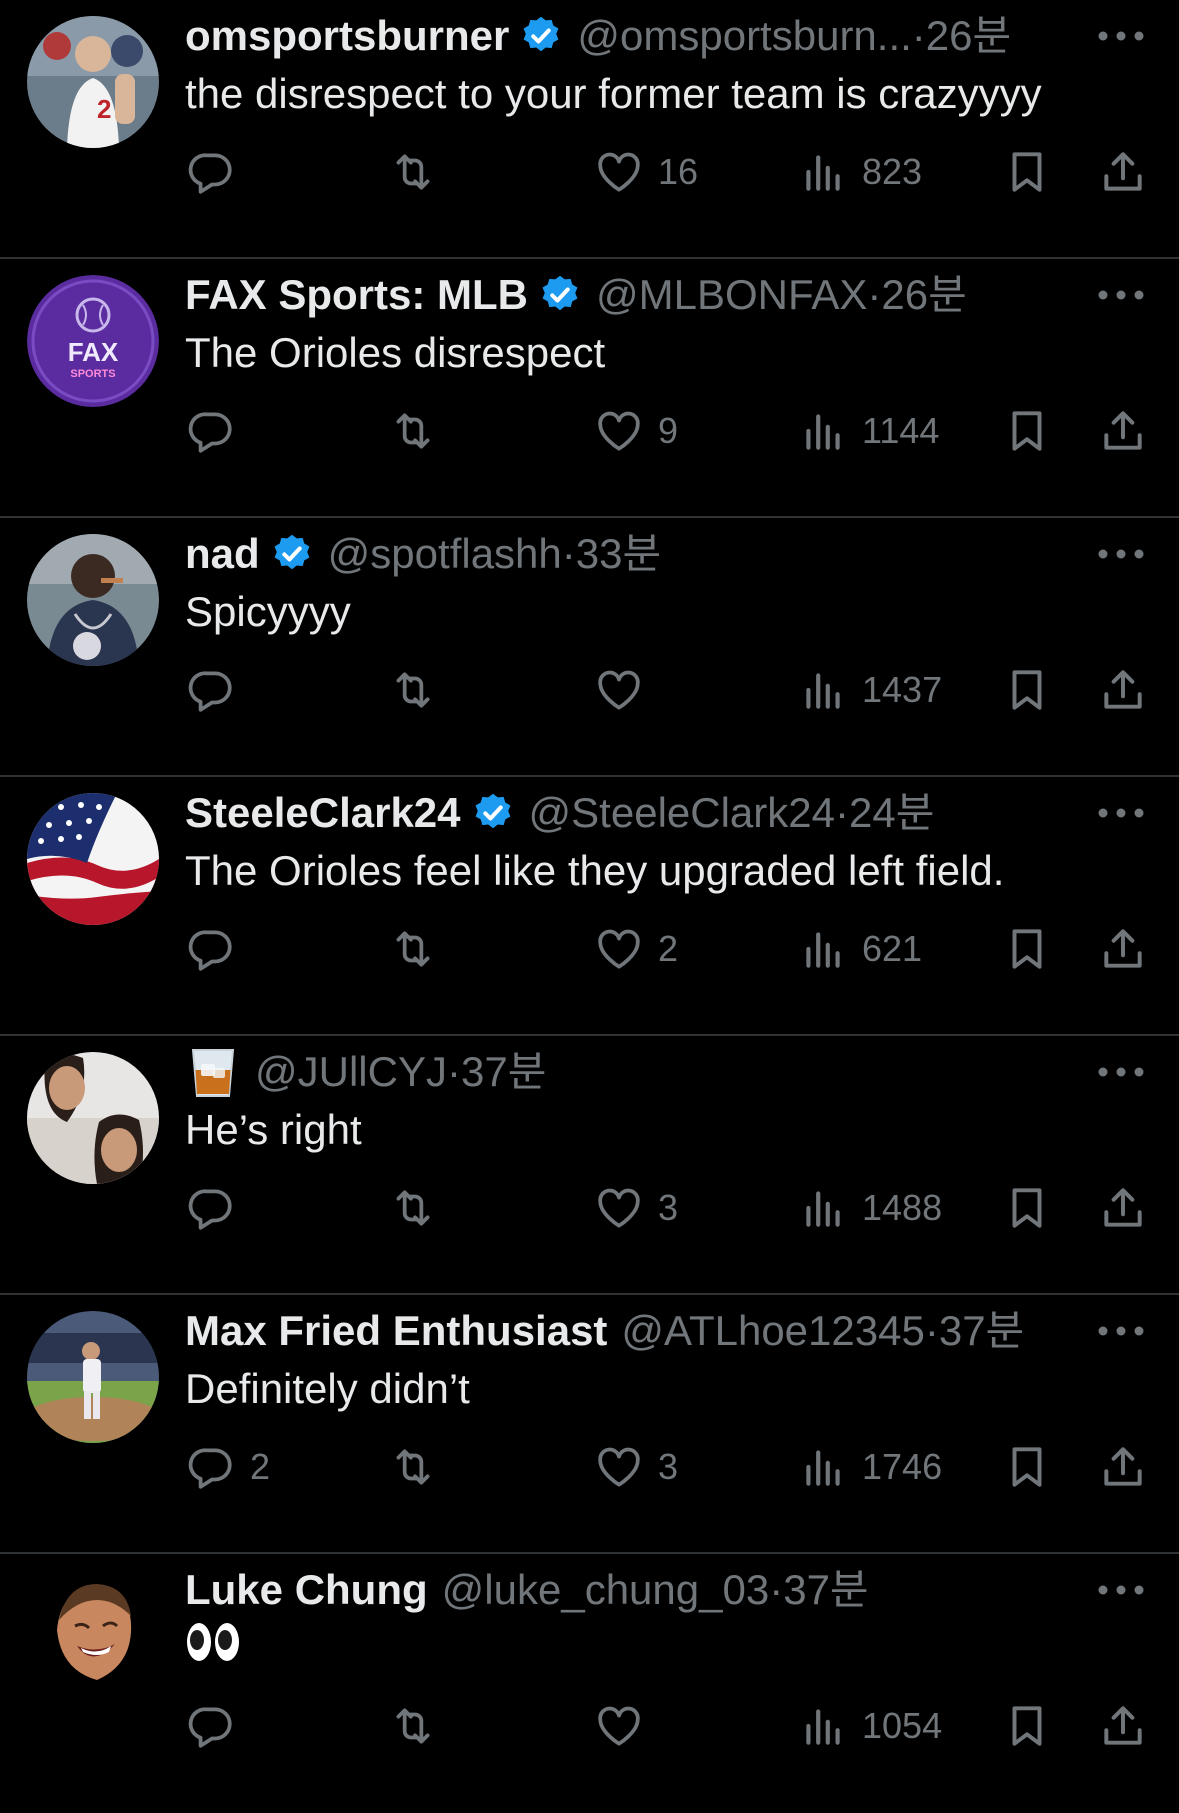 Image resolution: width=1179 pixels, height=1813 pixels. Describe the element at coordinates (606, 1590) in the screenshot. I see `handle: @luke_chung_03` at that location.